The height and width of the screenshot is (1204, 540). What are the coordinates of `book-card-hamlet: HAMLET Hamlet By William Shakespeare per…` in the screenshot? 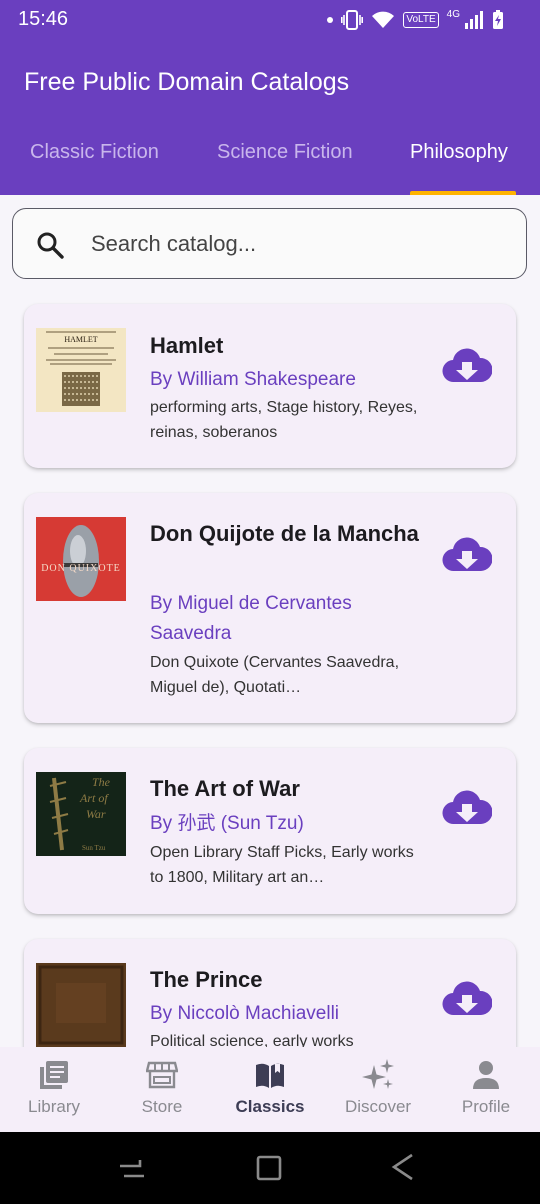 It's located at (270, 386).